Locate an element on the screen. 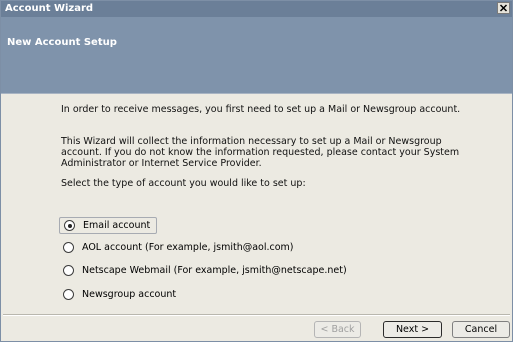 This screenshot has height=344, width=515. footer-separator is located at coordinates (256, 315).